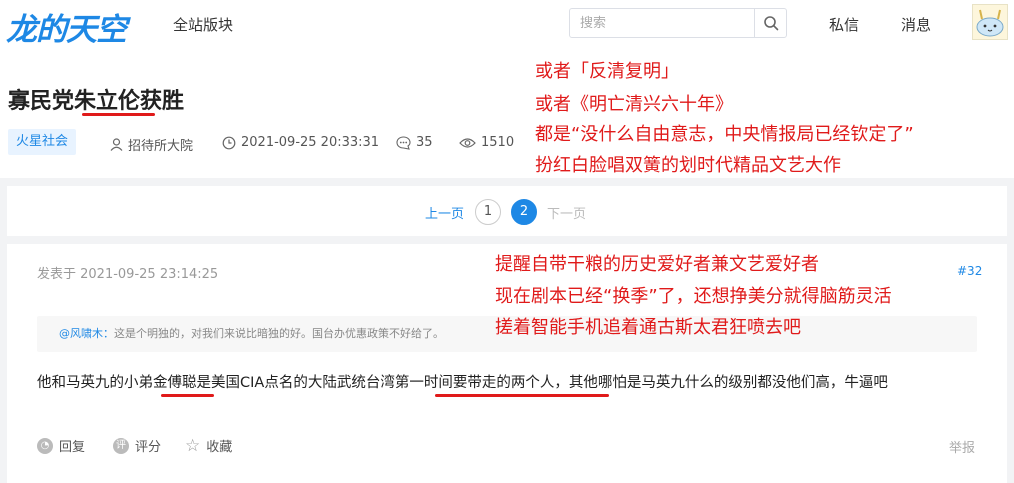  Describe the element at coordinates (634, 104) in the screenshot. I see `annotation-line: 或者《明亡清兴六十年》` at that location.